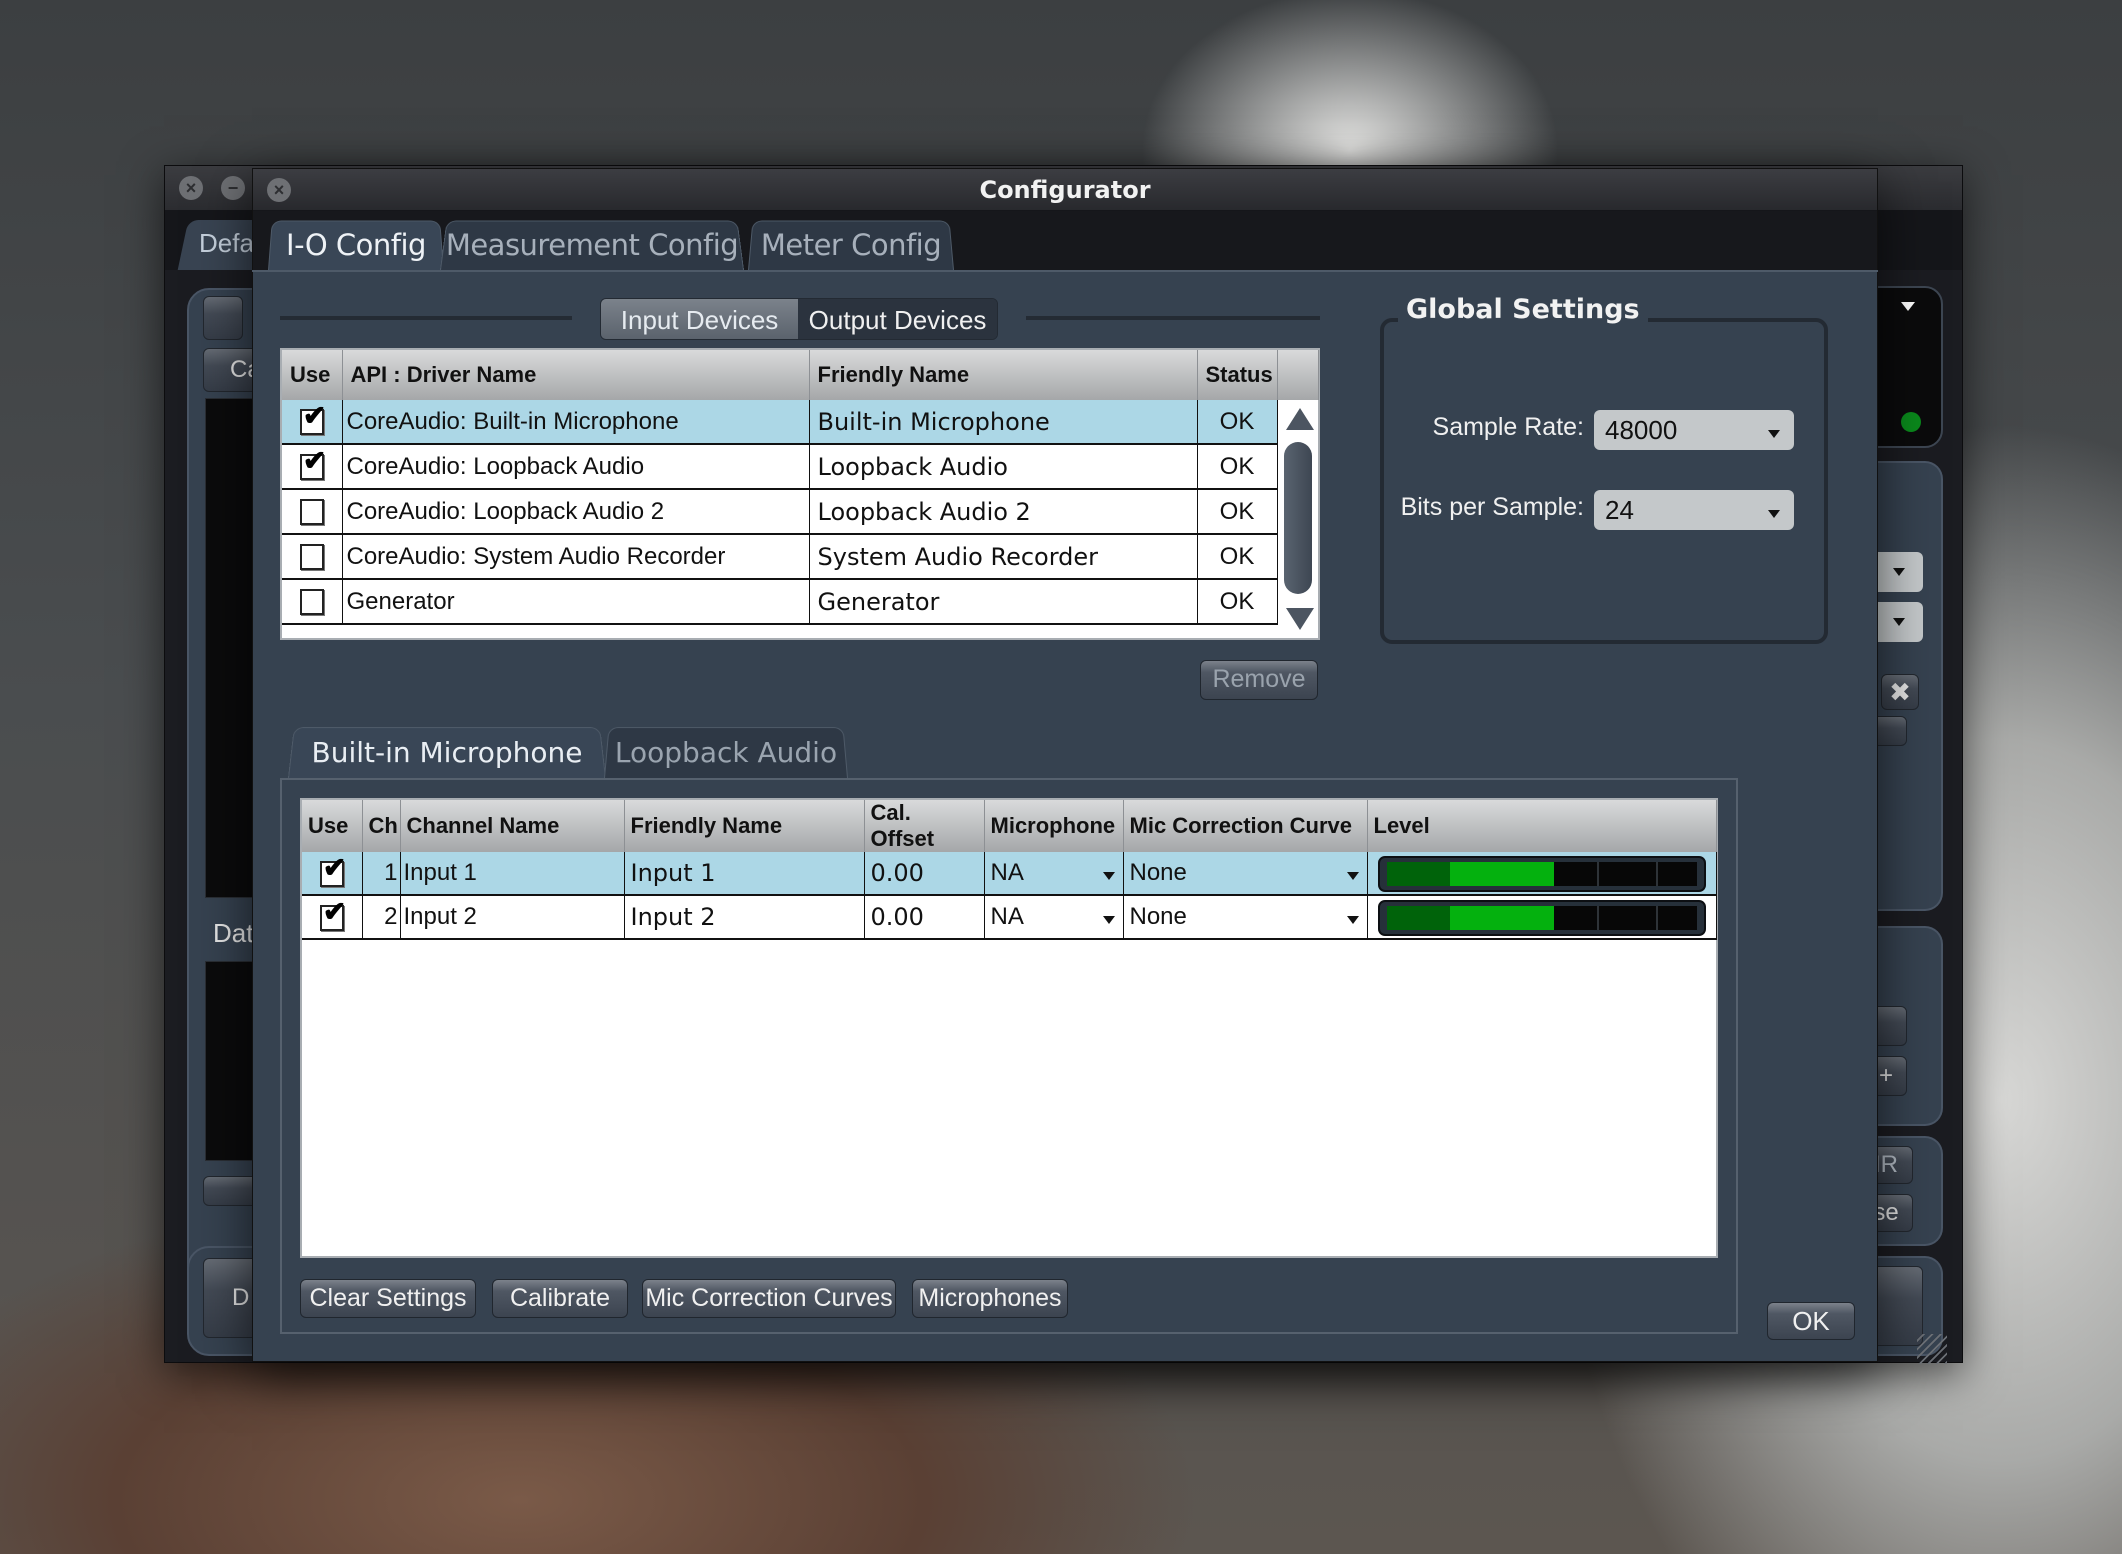 The image size is (2122, 1554). I want to click on channel-row: ✔ 1 Input 1 Input 1 0.00 NA None, so click(1009, 874).